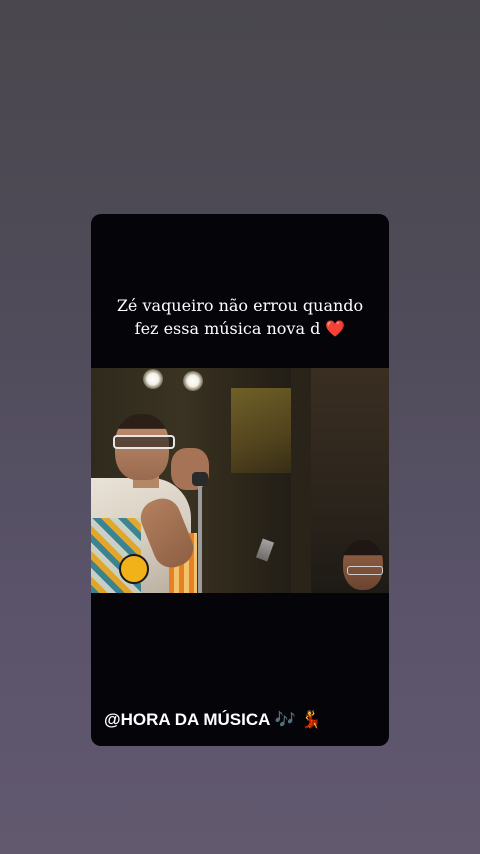  I want to click on footer-label: @HORA DA MÚSICA 🎶 💃, so click(213, 720).